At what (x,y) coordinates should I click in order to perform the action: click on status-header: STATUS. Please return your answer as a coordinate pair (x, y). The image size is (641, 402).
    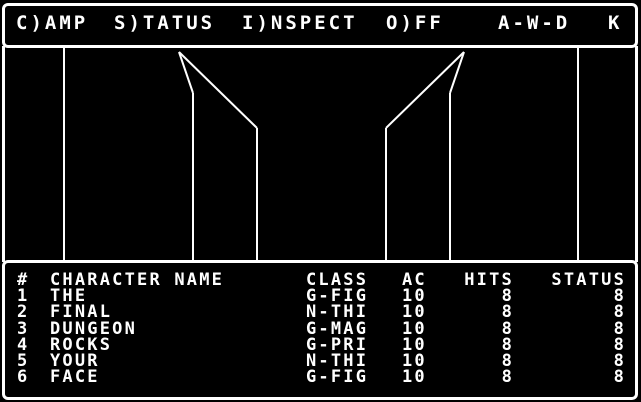
    Looking at the image, I should click on (588, 280).